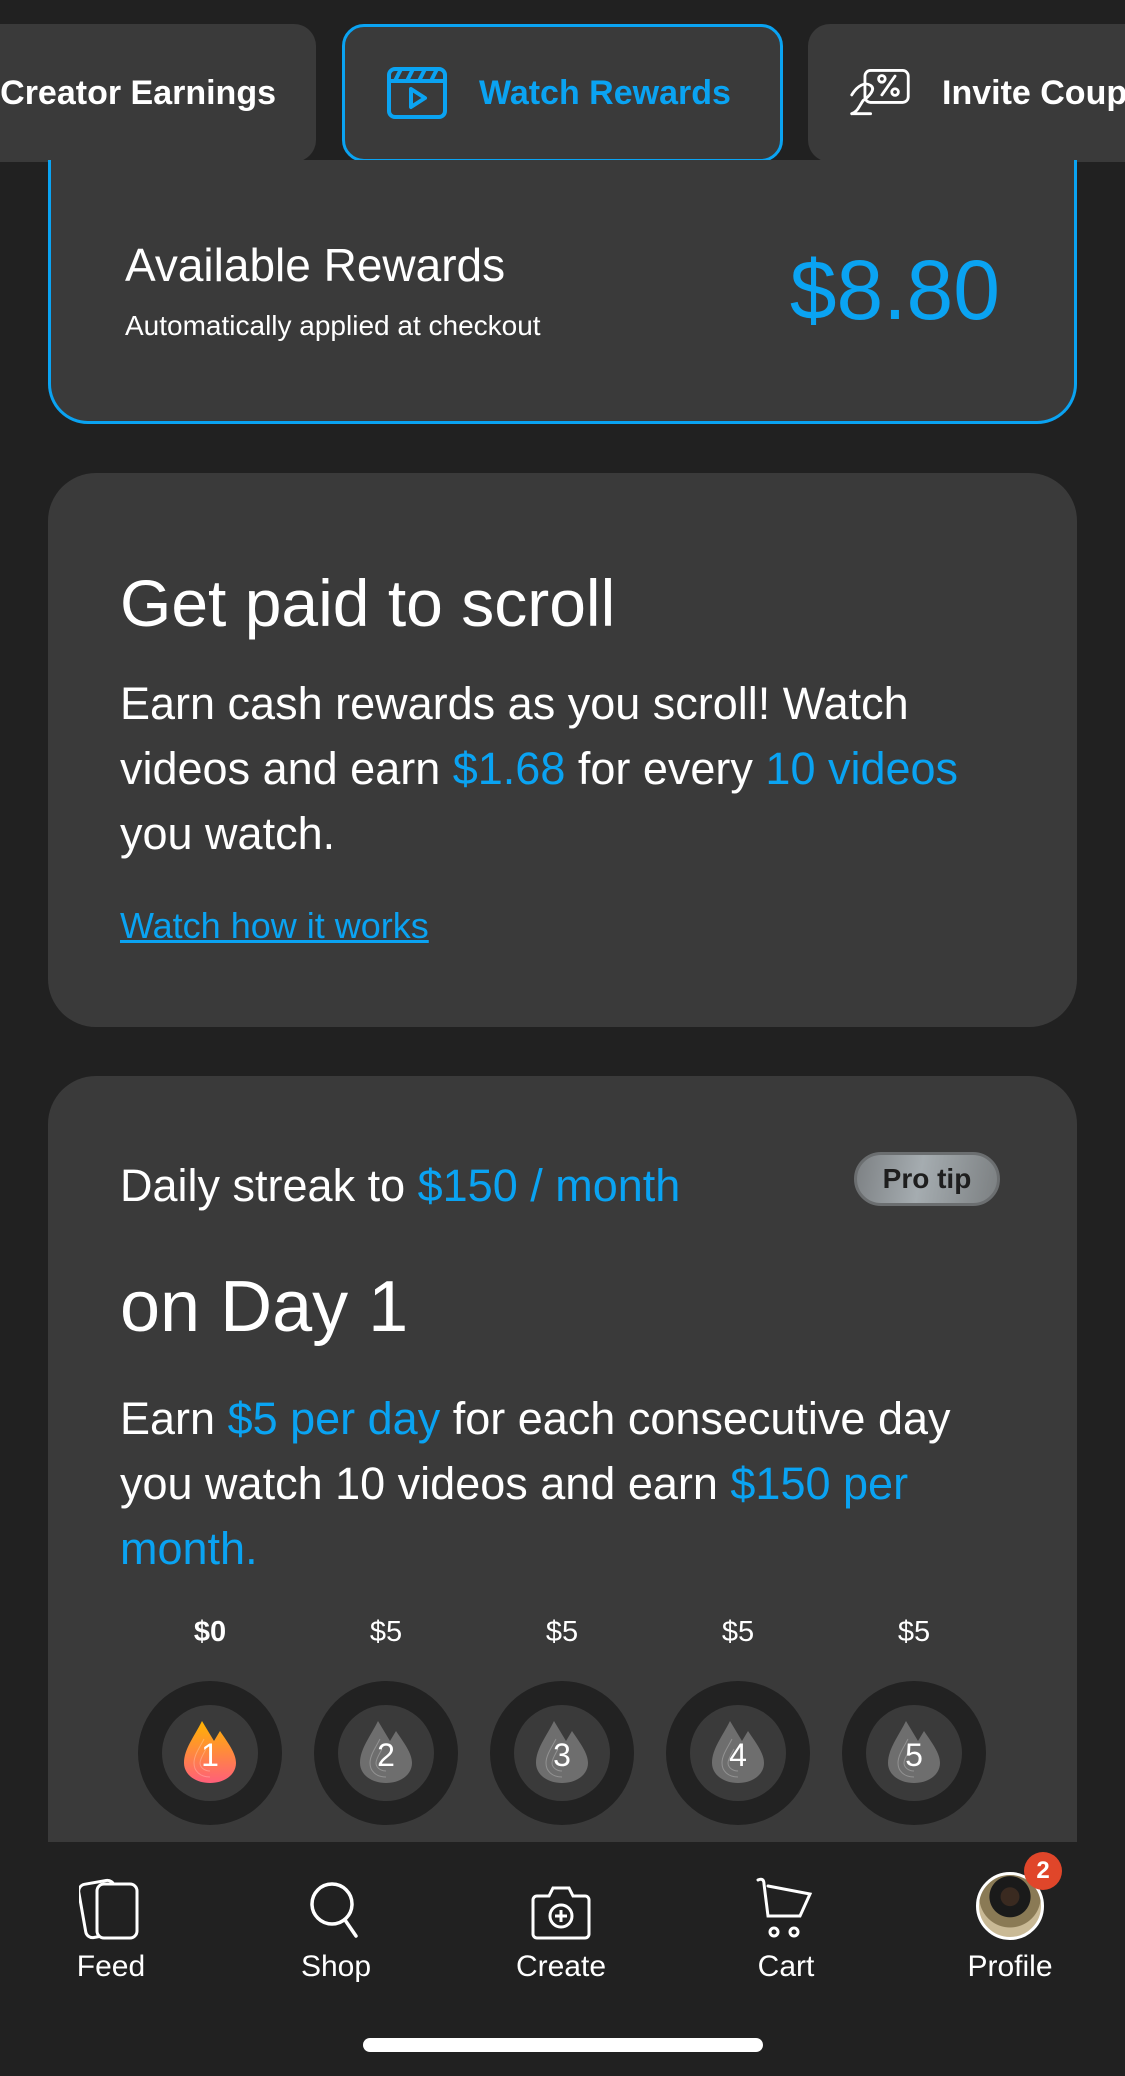  I want to click on get-paid-title: Get paid to scroll, so click(368, 603).